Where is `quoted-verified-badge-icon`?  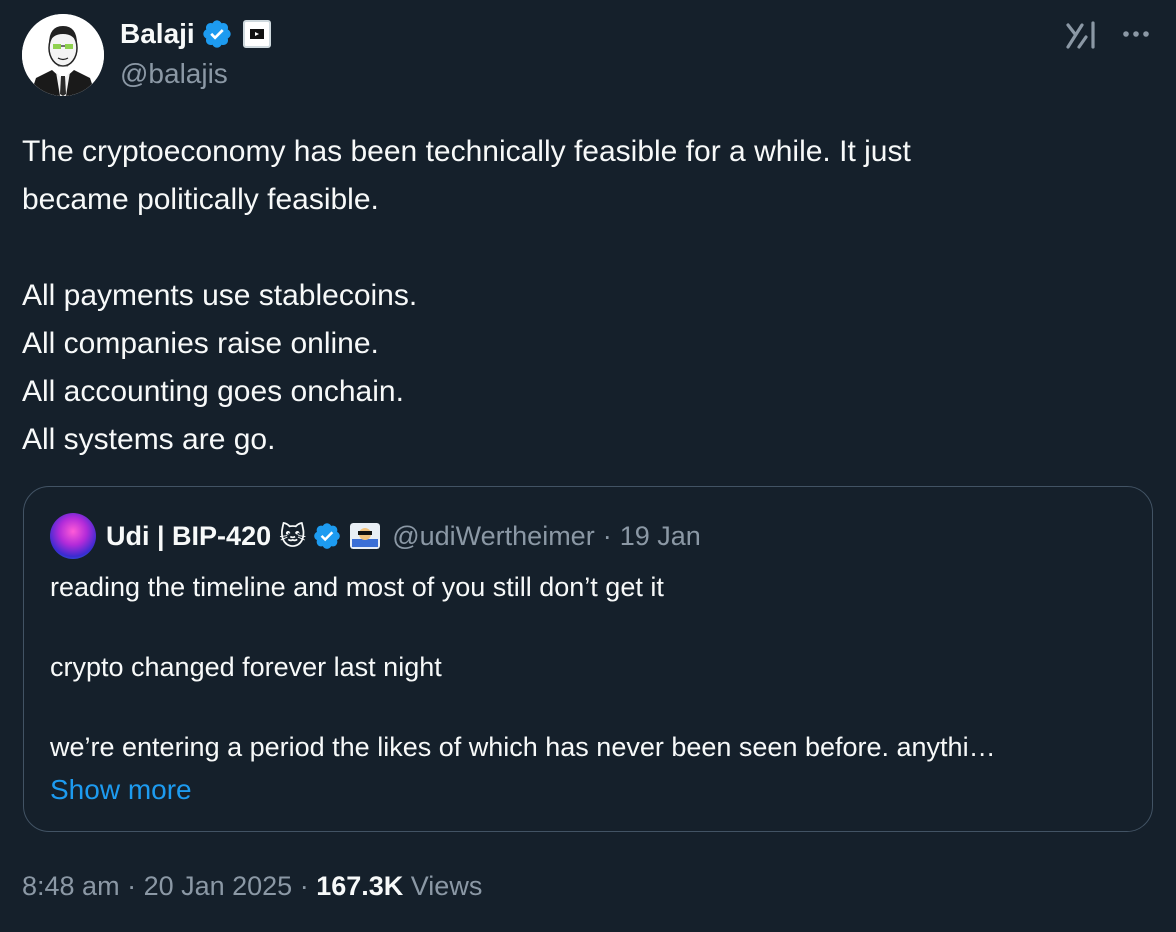 quoted-verified-badge-icon is located at coordinates (327, 536).